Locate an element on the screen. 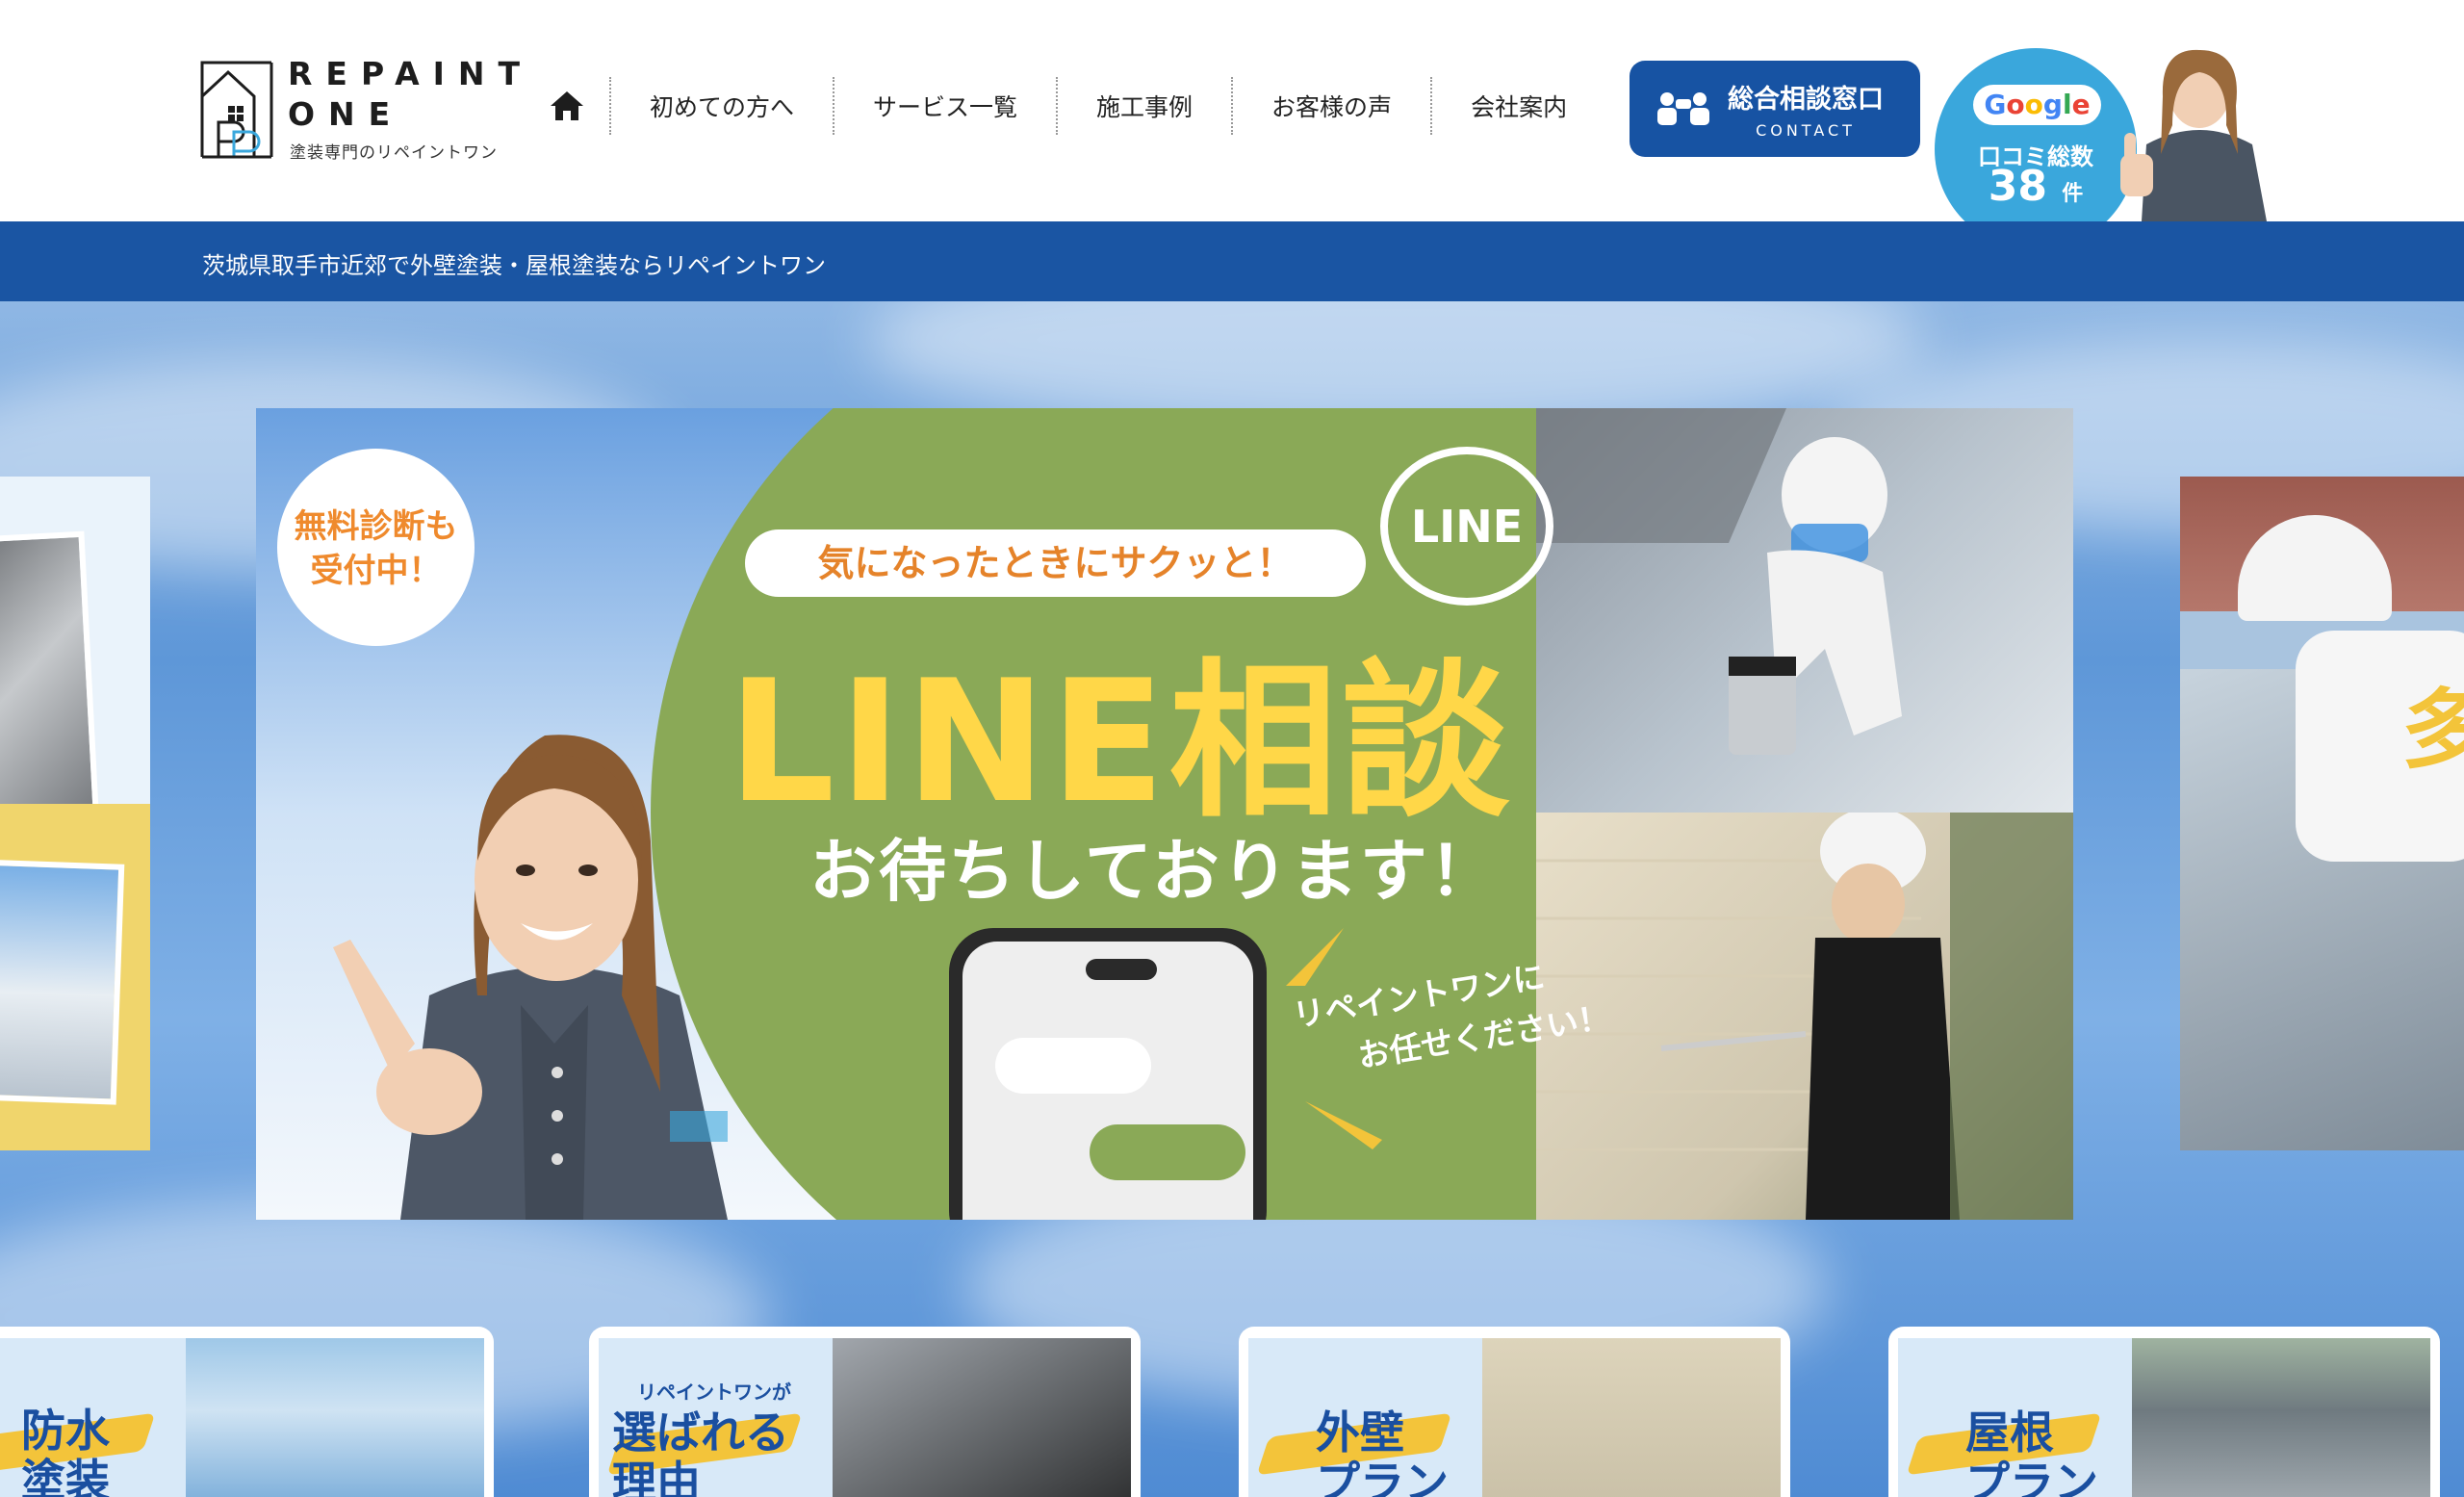 Image resolution: width=2464 pixels, height=1497 pixels. contact-button-label: 総合相談窓口 is located at coordinates (1806, 100).